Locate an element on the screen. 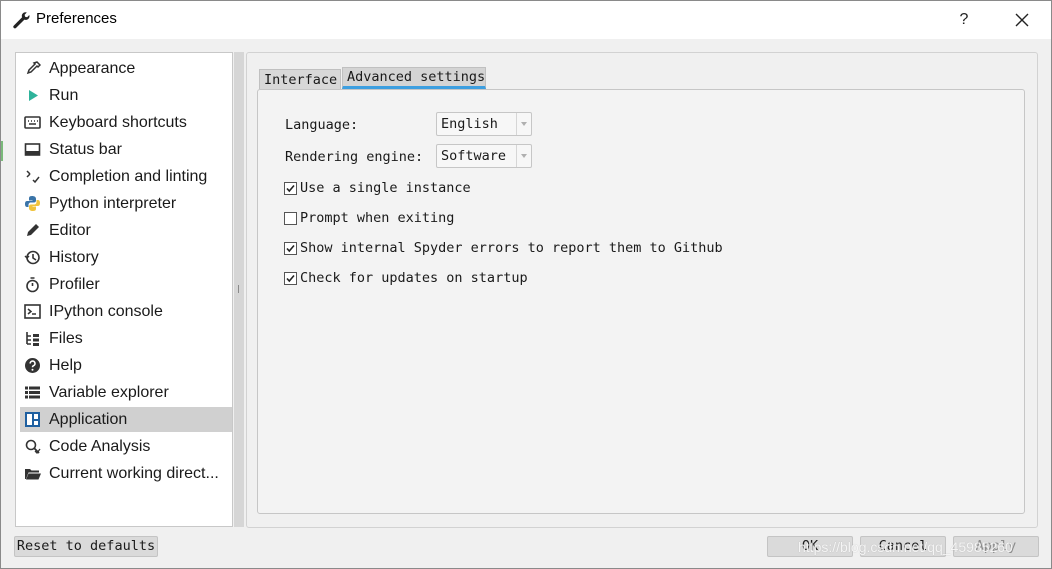 The image size is (1052, 569). sidebar-item-status-bar: Status bar is located at coordinates (126, 149).